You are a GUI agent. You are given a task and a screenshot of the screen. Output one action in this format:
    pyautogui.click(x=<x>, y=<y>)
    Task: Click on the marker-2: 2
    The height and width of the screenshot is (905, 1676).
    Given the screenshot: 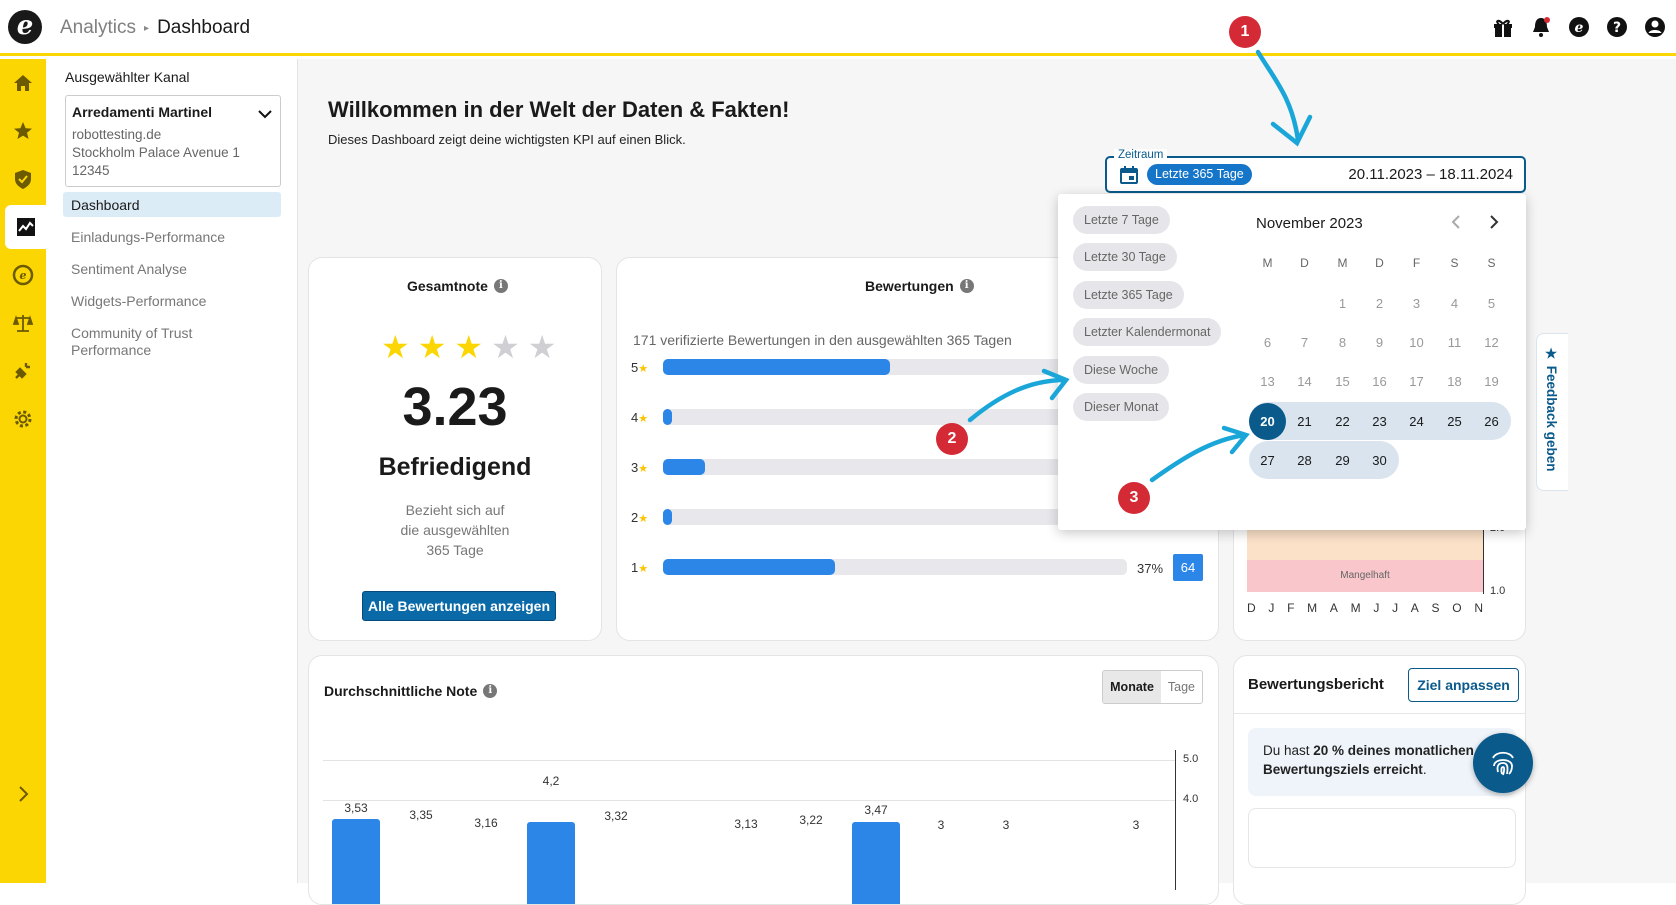 What is the action you would take?
    pyautogui.click(x=952, y=439)
    